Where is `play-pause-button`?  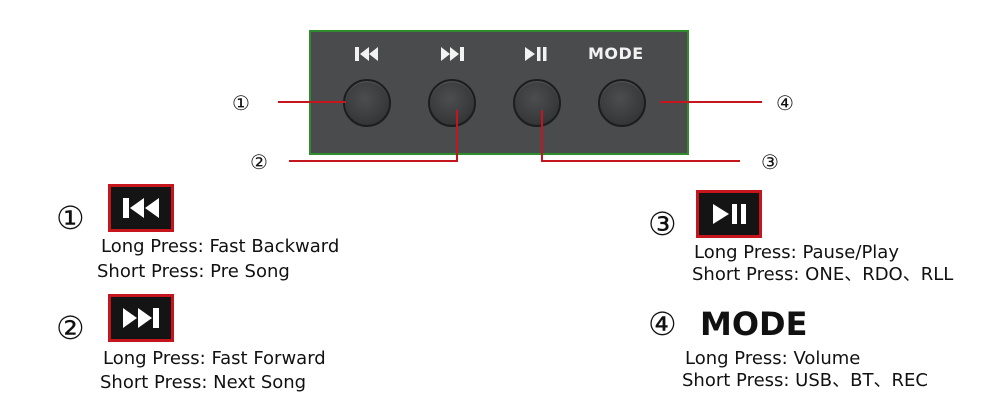
play-pause-button is located at coordinates (537, 103).